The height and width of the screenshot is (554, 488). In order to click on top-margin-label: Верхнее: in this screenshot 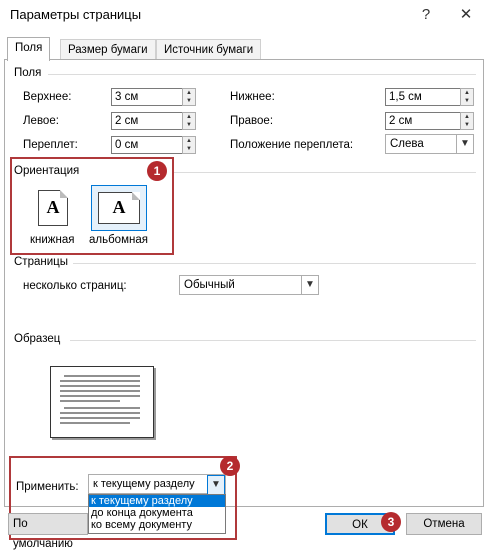, I will do `click(47, 97)`.